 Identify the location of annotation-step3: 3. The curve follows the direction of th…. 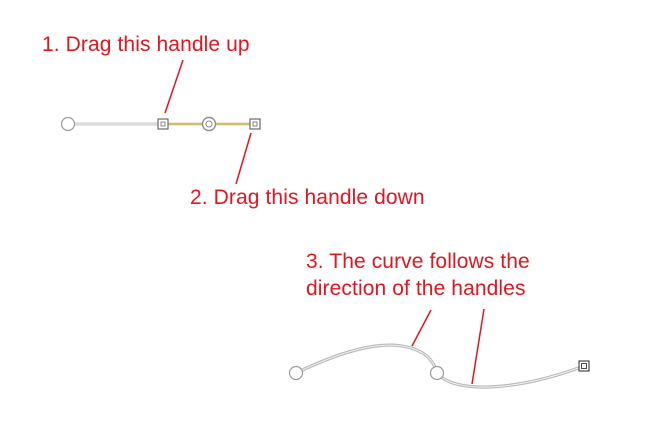
(418, 275).